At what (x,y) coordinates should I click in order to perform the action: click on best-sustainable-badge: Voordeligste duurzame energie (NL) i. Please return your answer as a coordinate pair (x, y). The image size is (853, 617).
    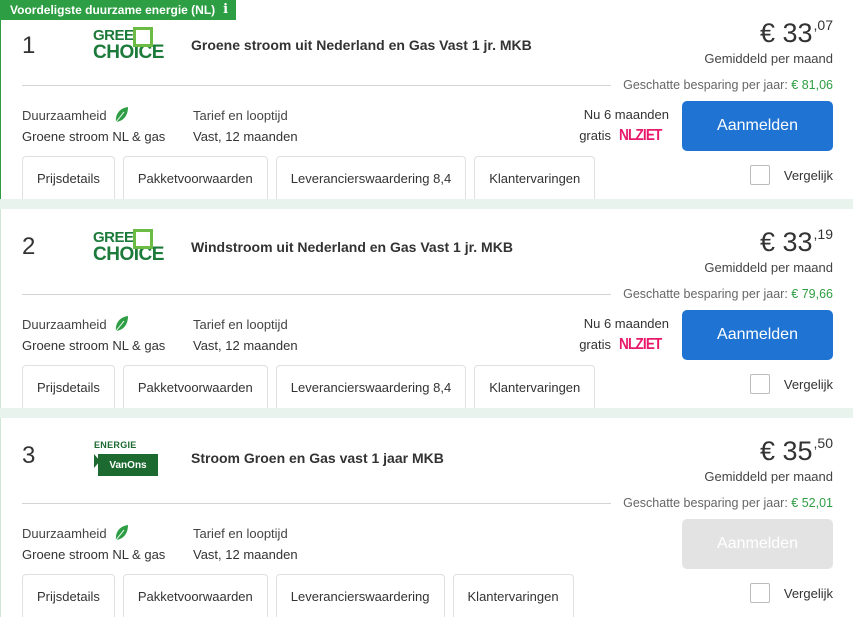
    Looking at the image, I should click on (119, 10).